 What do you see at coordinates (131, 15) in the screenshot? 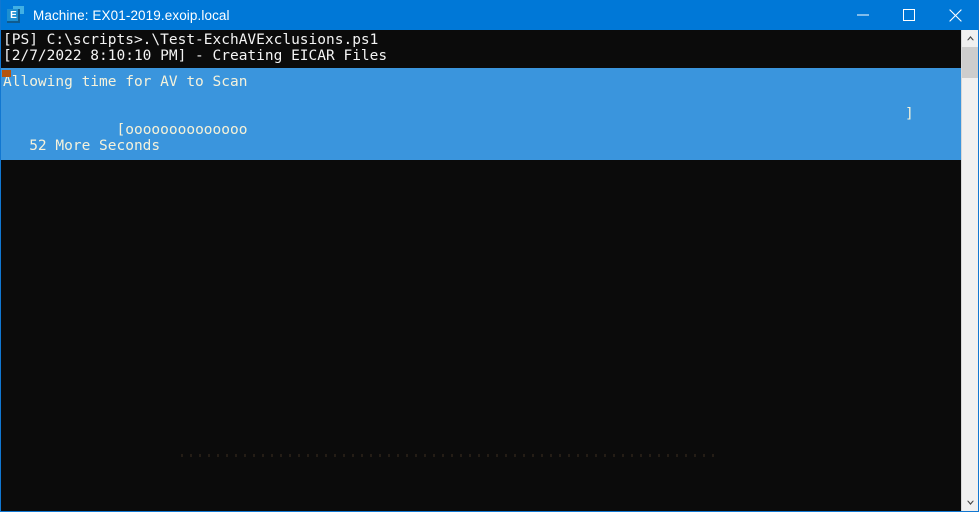
I see `window-title: Machine: EX01-2019.exoip.local` at bounding box center [131, 15].